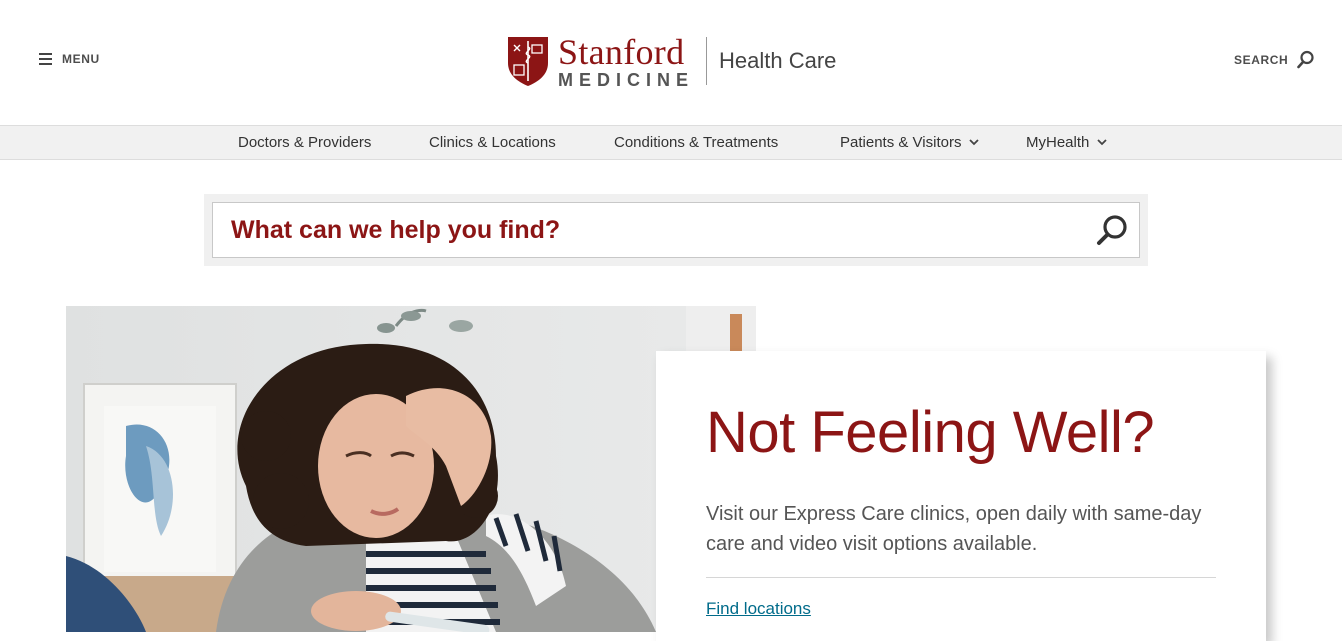 The width and height of the screenshot is (1342, 641). I want to click on stanford-health-care-logo: Stanford MEDICINE Health Care, so click(671, 61).